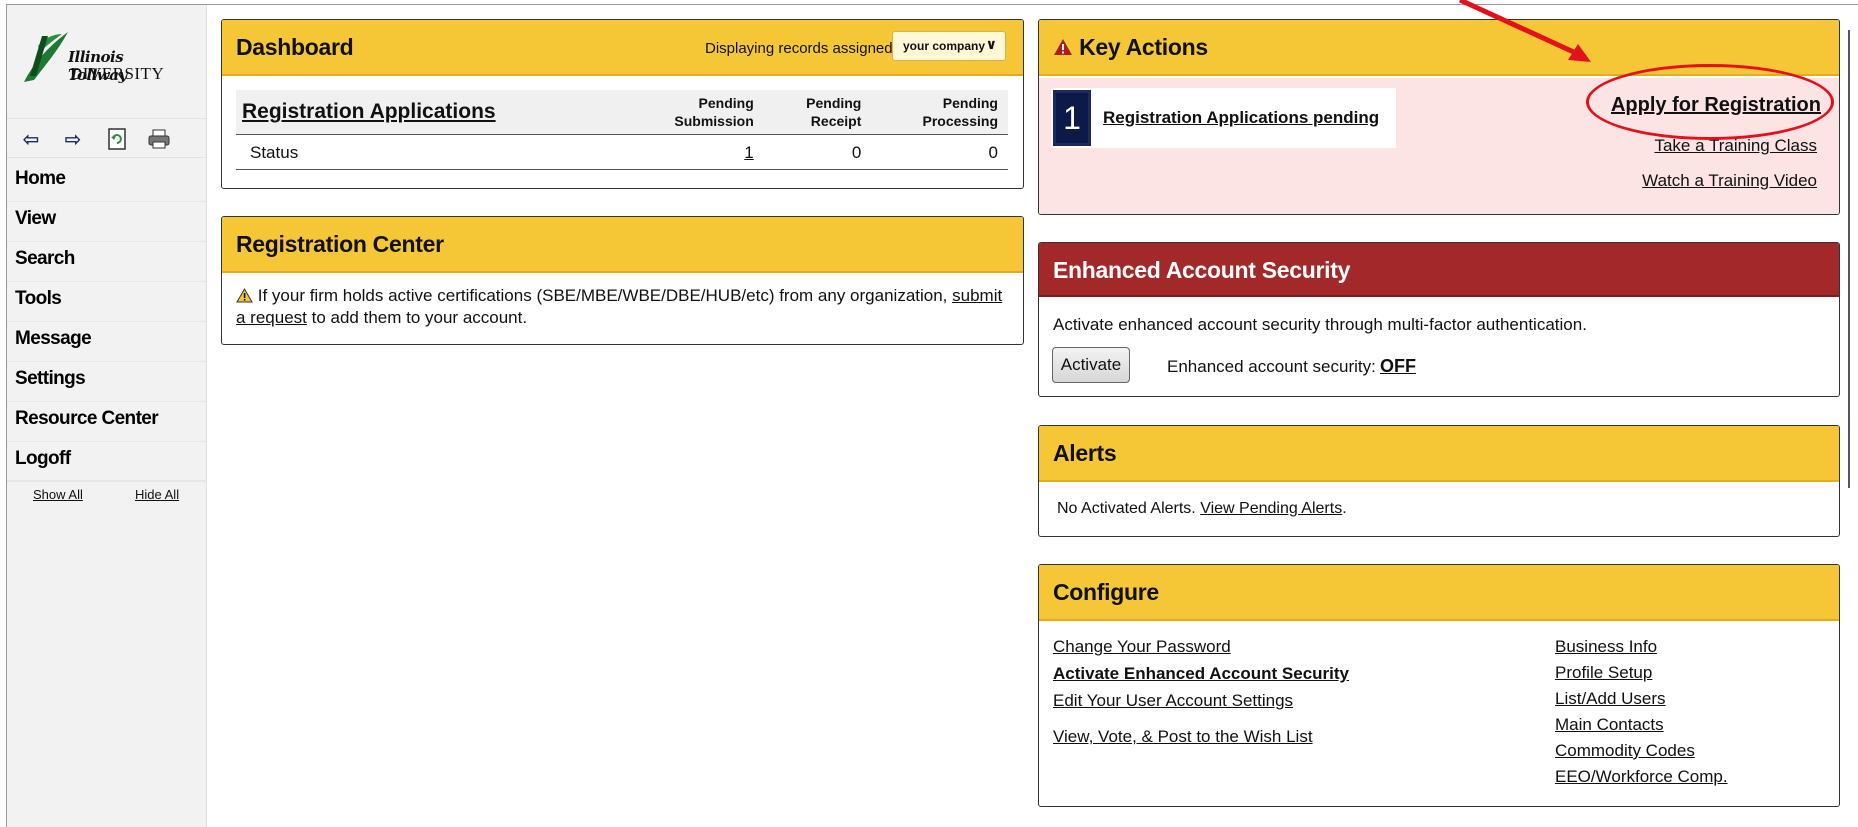 The width and height of the screenshot is (1858, 827). Describe the element at coordinates (1143, 47) in the screenshot. I see `key-actions-title: Key Actions` at that location.